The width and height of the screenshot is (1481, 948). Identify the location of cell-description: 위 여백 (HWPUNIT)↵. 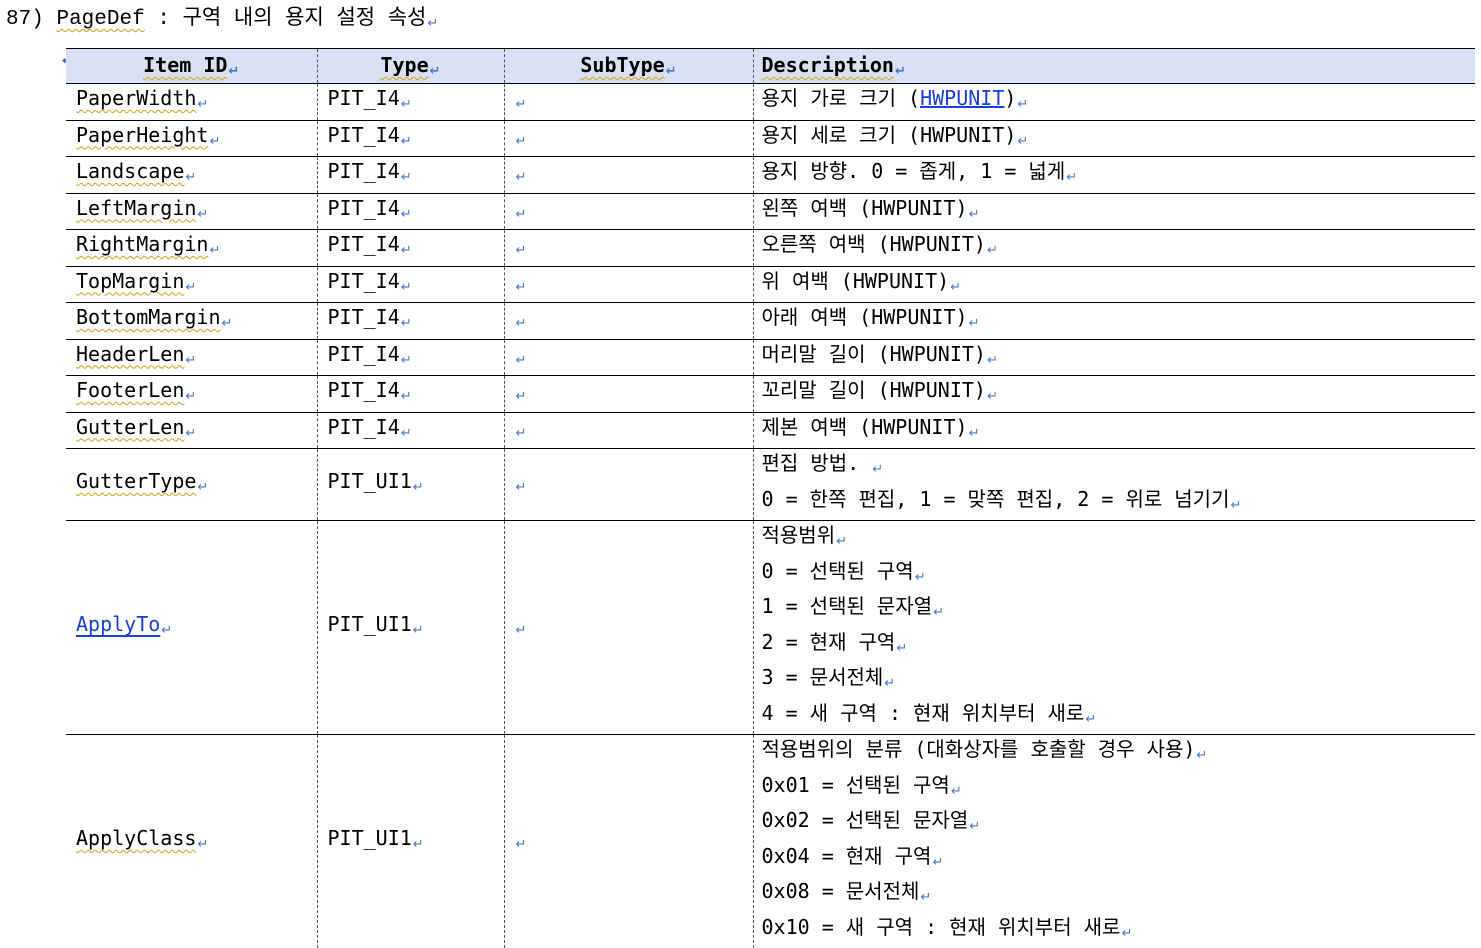
(1114, 284).